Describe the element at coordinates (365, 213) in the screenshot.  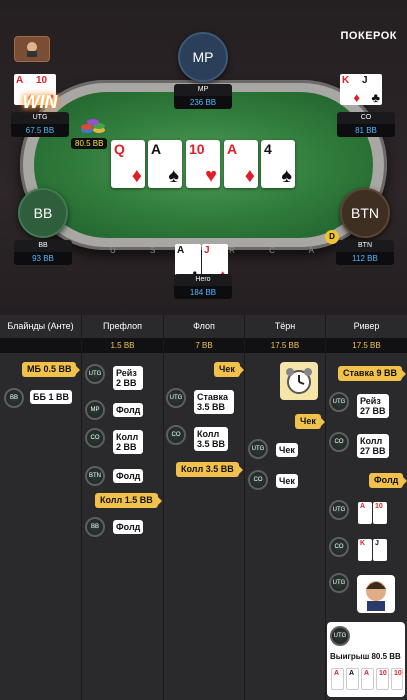
I see `seat-btn-avatar: BTN` at that location.